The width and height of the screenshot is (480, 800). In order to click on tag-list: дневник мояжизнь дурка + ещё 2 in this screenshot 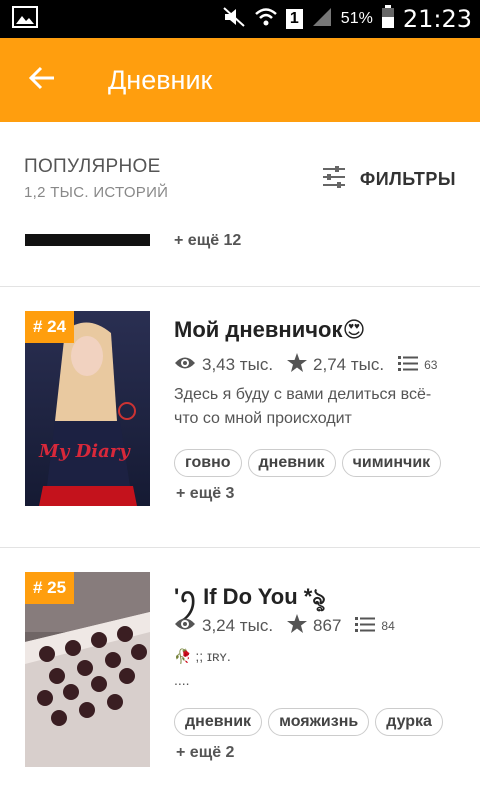, I will do `click(319, 735)`.